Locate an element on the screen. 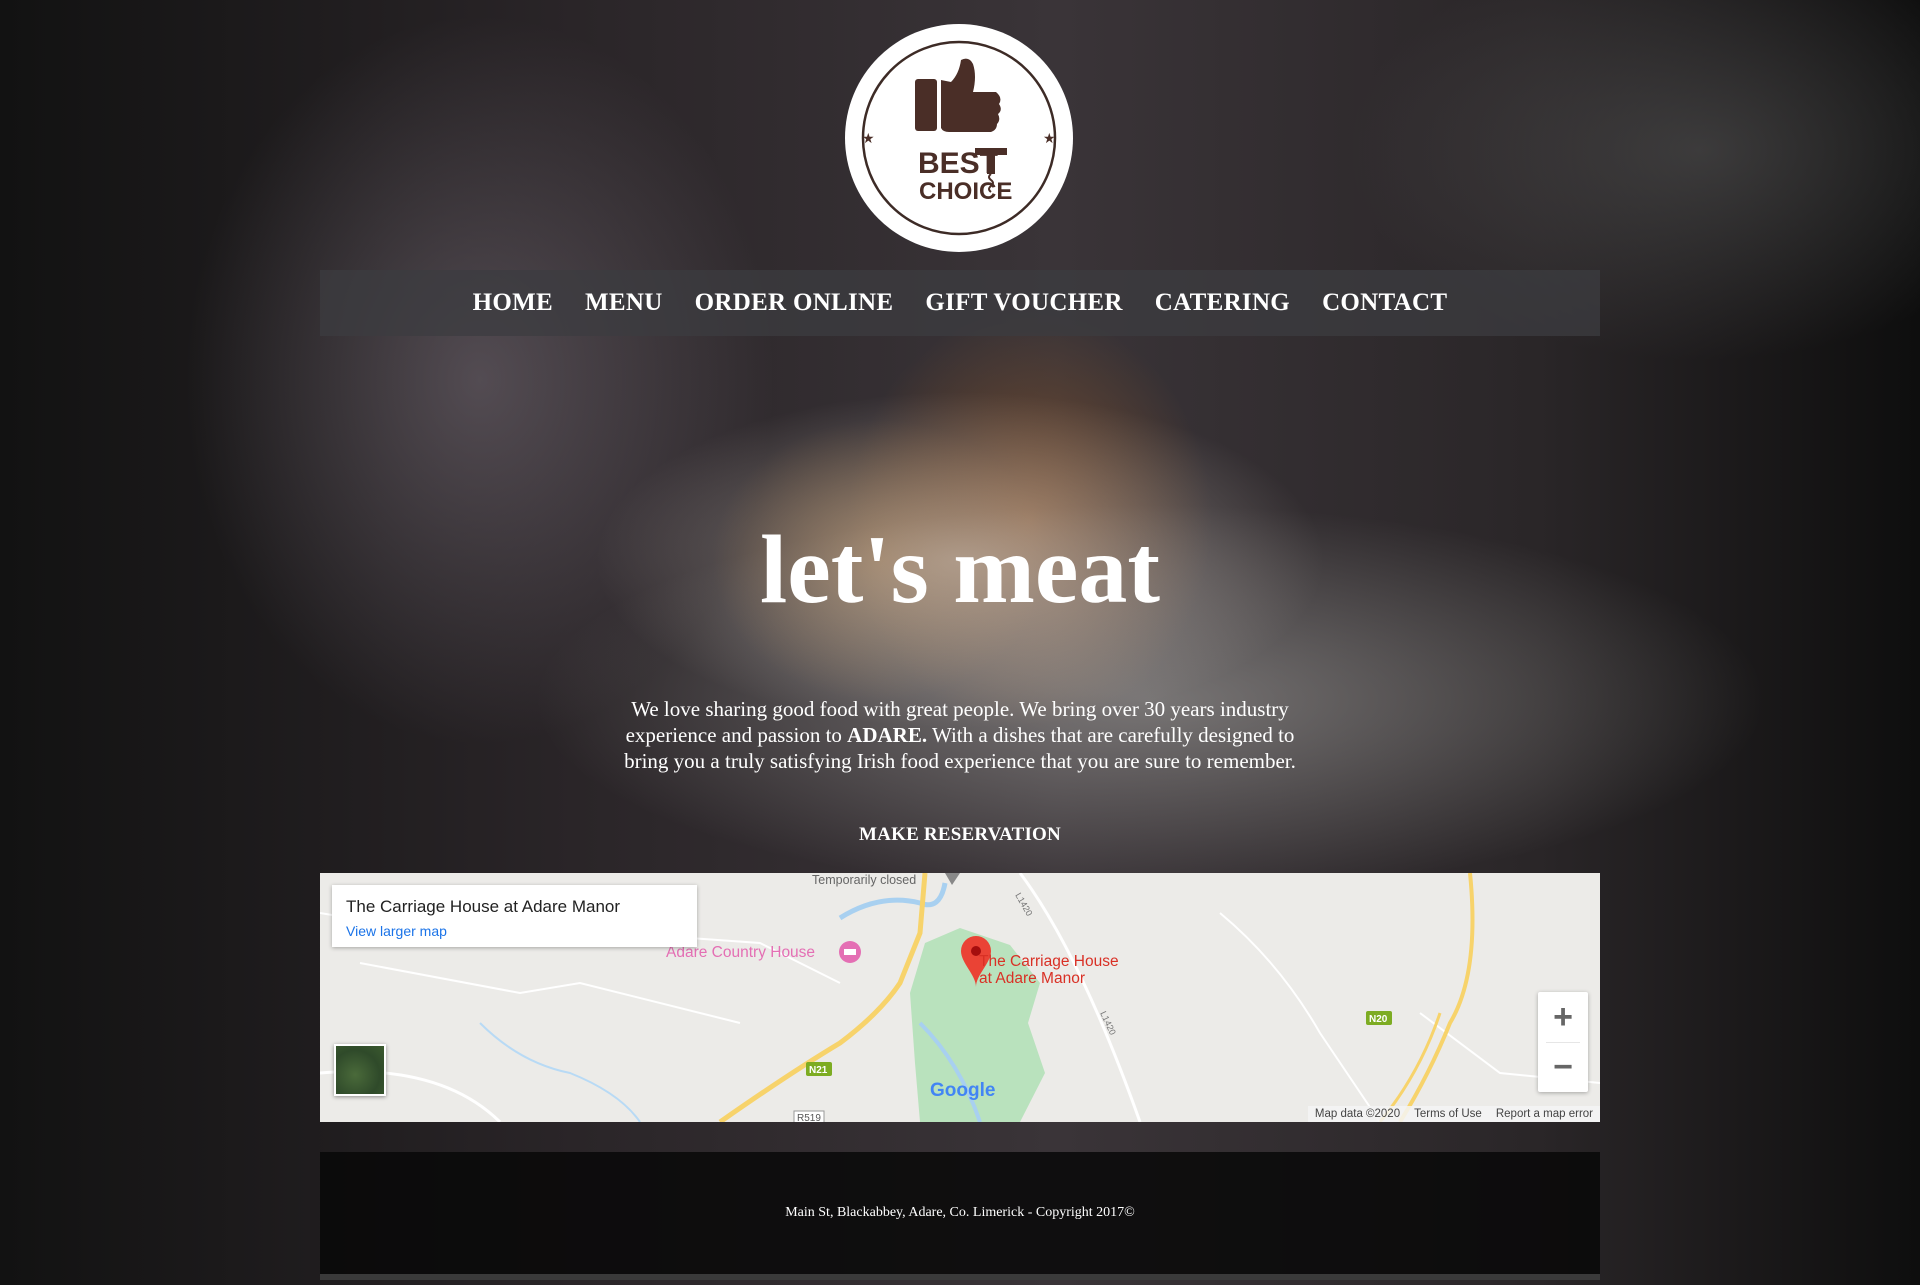  zoom-in-button: + is located at coordinates (1563, 1017).